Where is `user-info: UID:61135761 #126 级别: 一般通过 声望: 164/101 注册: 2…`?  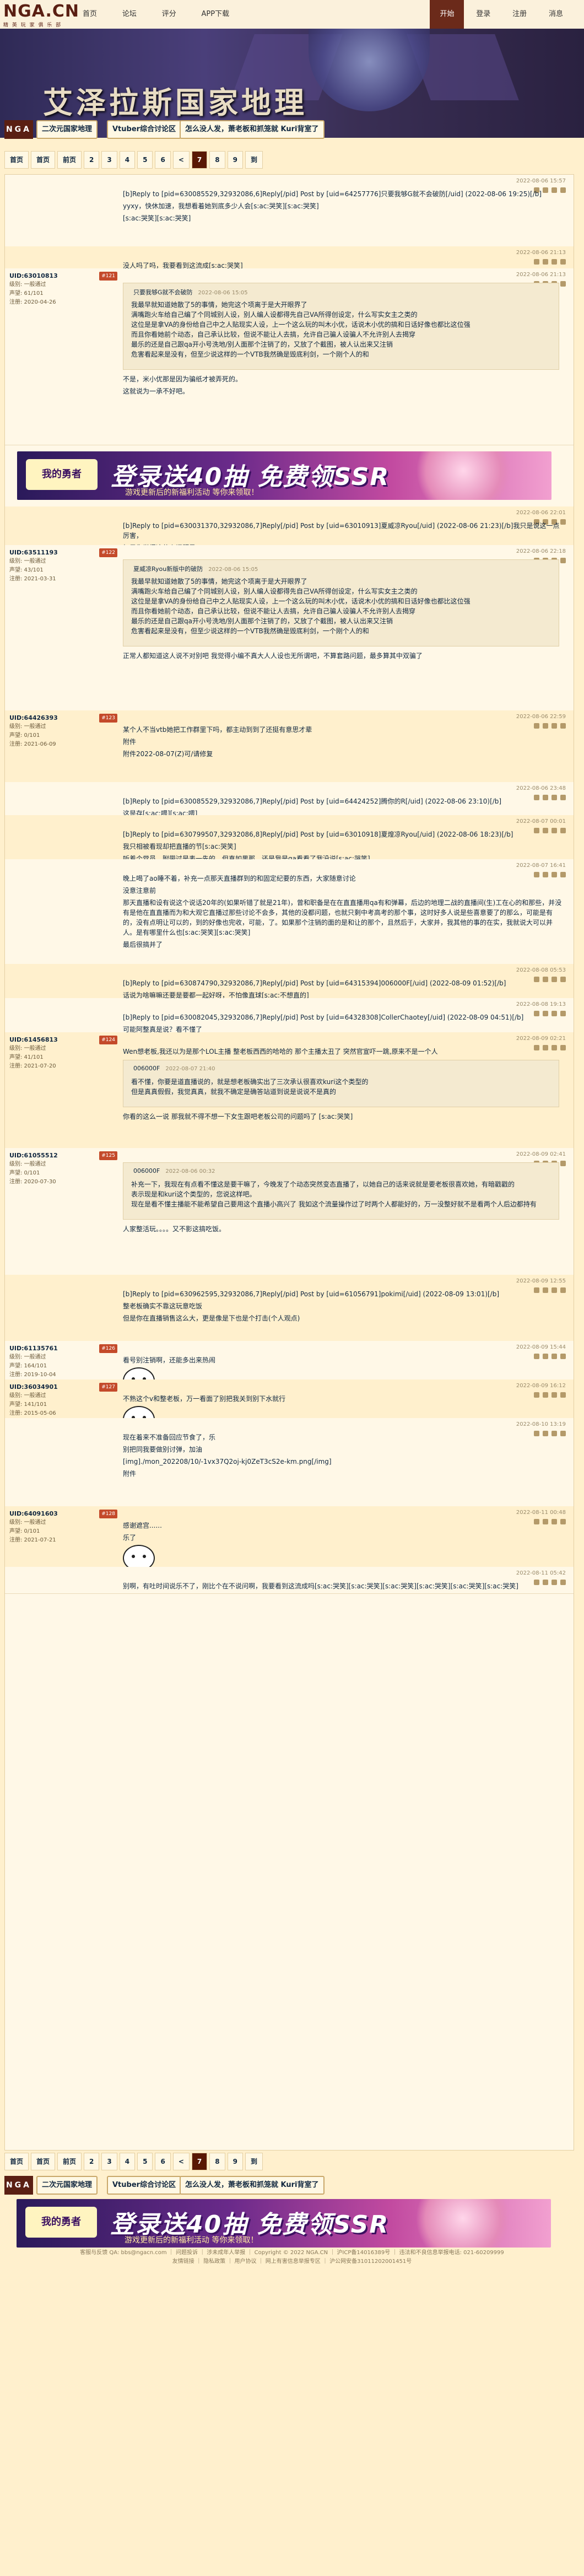
user-info: UID:61135761 #126 级别: 一般通过 声望: 164/101 注册: 2… is located at coordinates (63, 1362).